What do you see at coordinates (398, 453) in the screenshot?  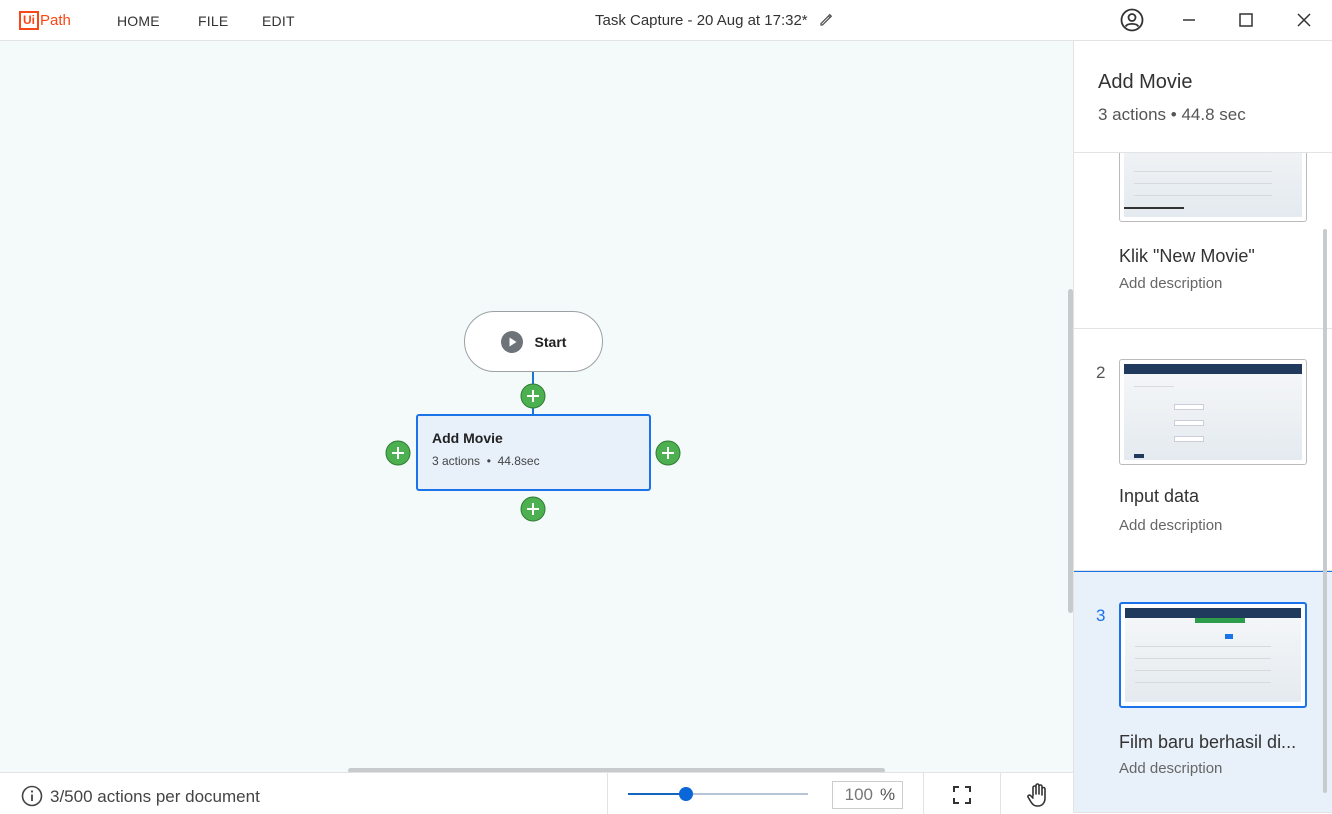 I see `add-step-left-icon` at bounding box center [398, 453].